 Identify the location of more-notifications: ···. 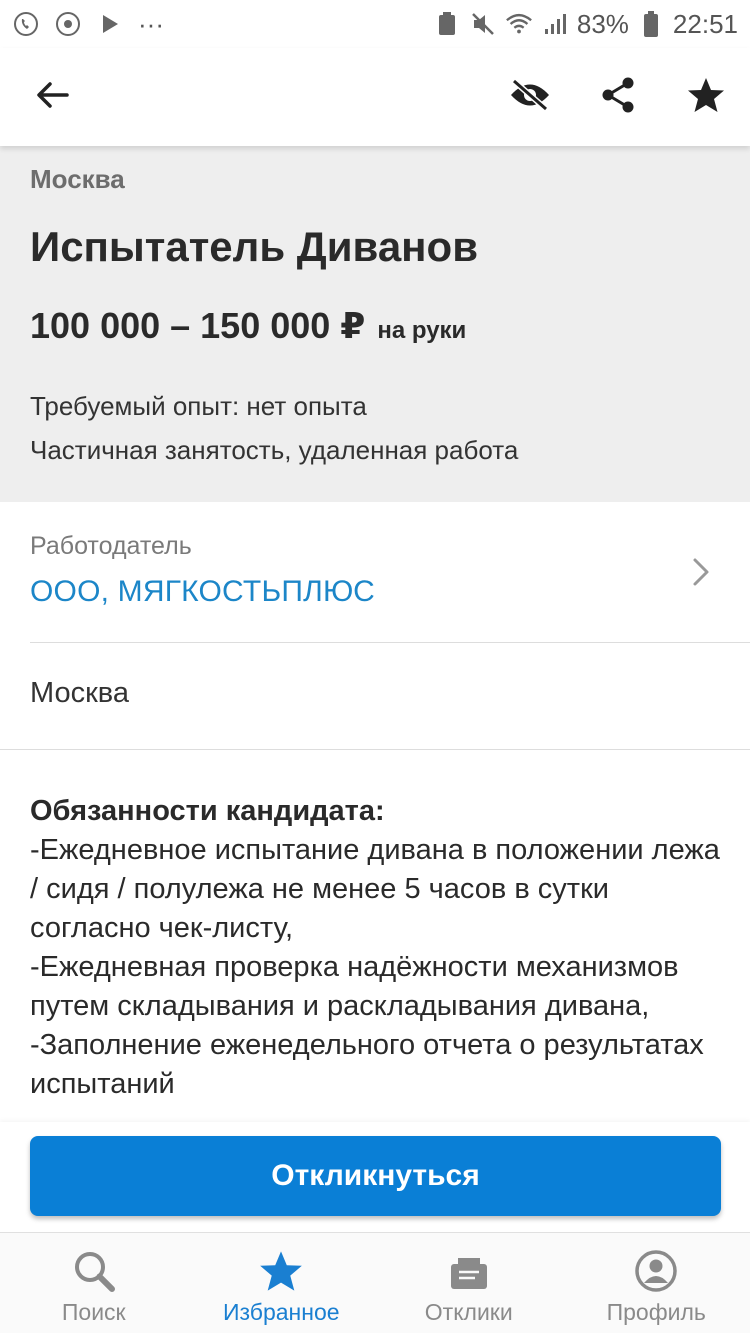
(151, 23).